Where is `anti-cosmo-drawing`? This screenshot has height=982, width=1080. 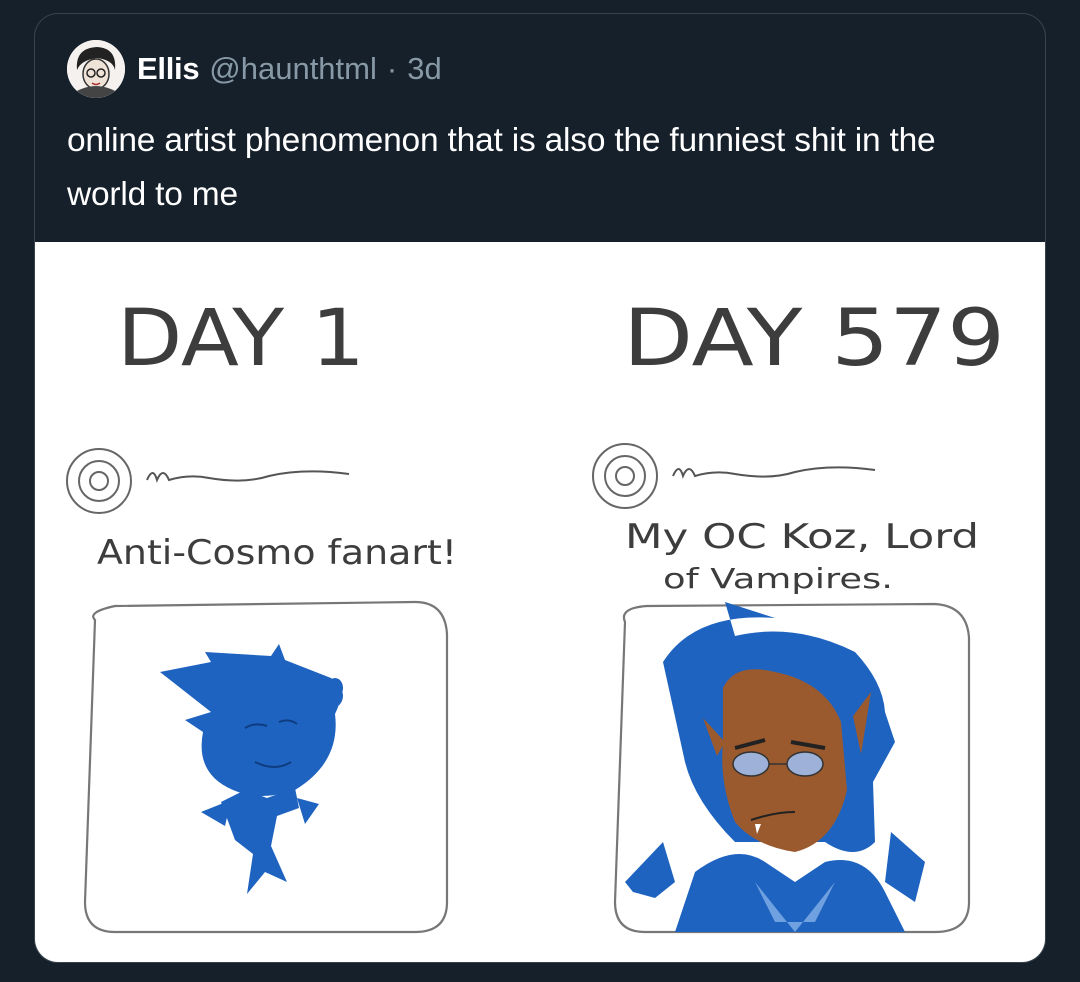 anti-cosmo-drawing is located at coordinates (251, 769).